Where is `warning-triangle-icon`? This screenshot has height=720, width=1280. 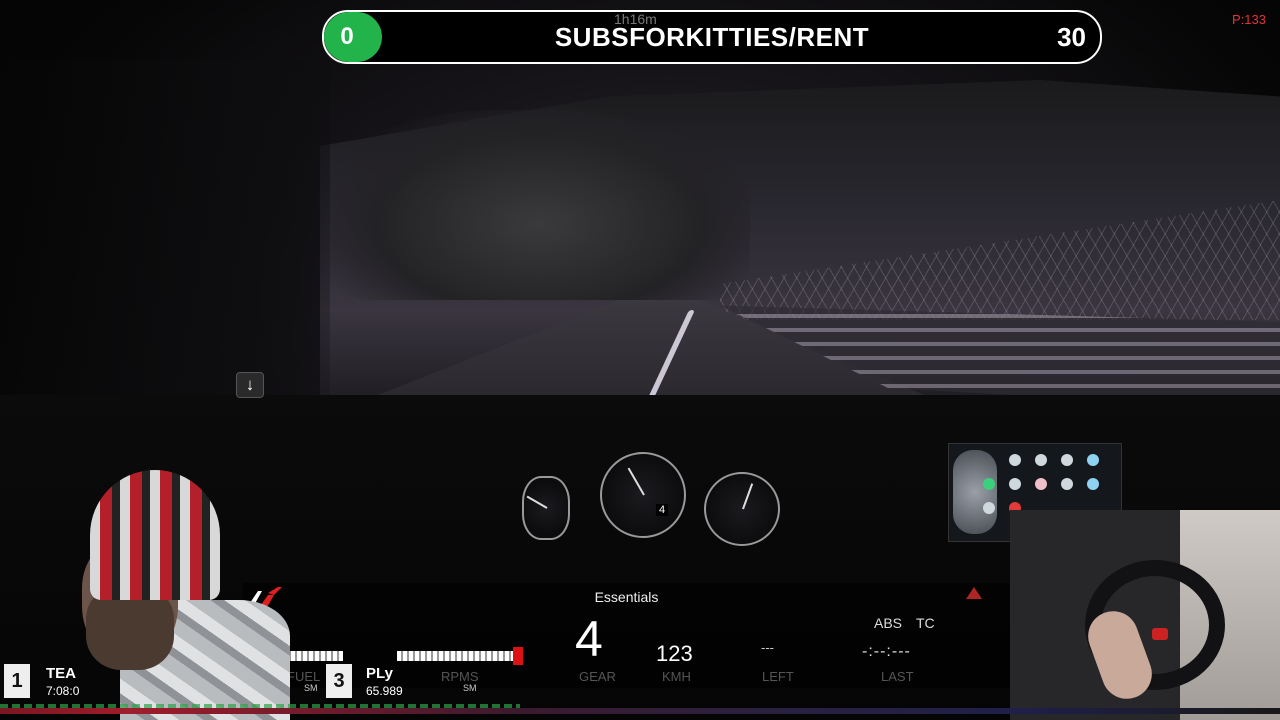 warning-triangle-icon is located at coordinates (974, 593).